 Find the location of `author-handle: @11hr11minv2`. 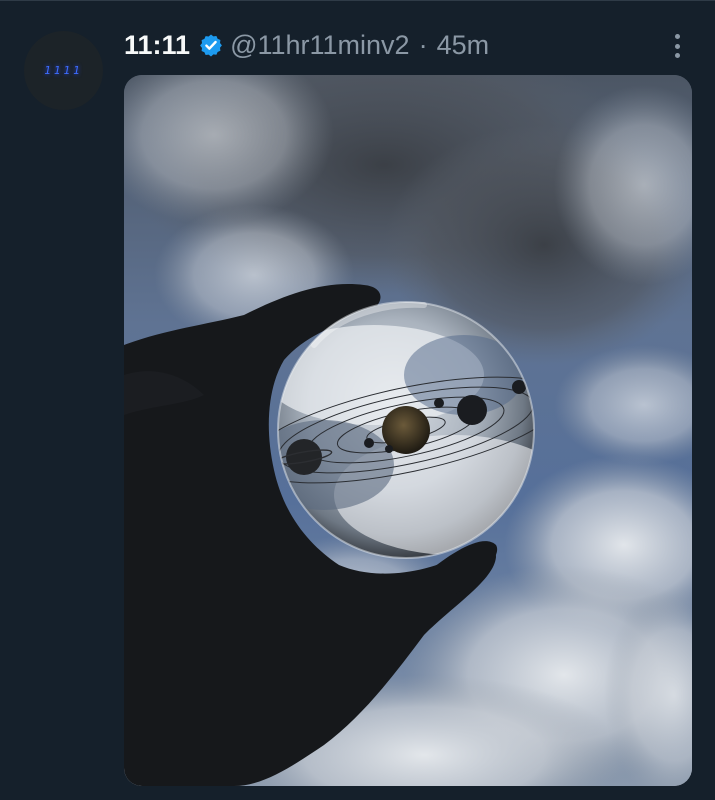

author-handle: @11hr11minv2 is located at coordinates (320, 45).